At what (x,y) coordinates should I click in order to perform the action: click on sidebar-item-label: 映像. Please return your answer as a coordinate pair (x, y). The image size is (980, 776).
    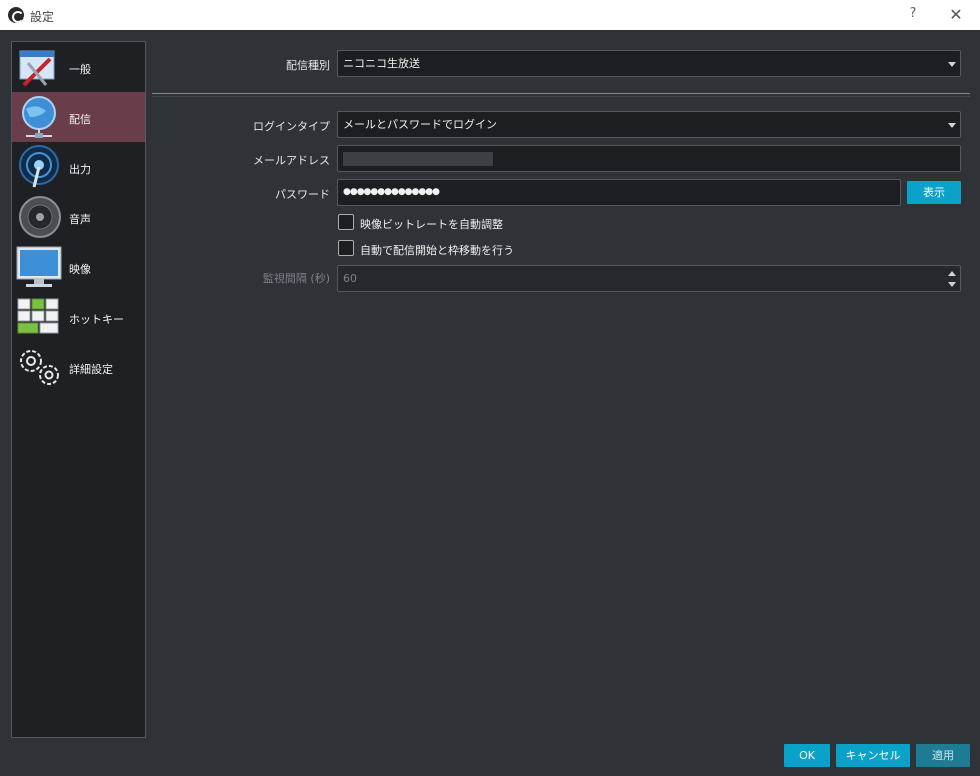
    Looking at the image, I should click on (80, 269).